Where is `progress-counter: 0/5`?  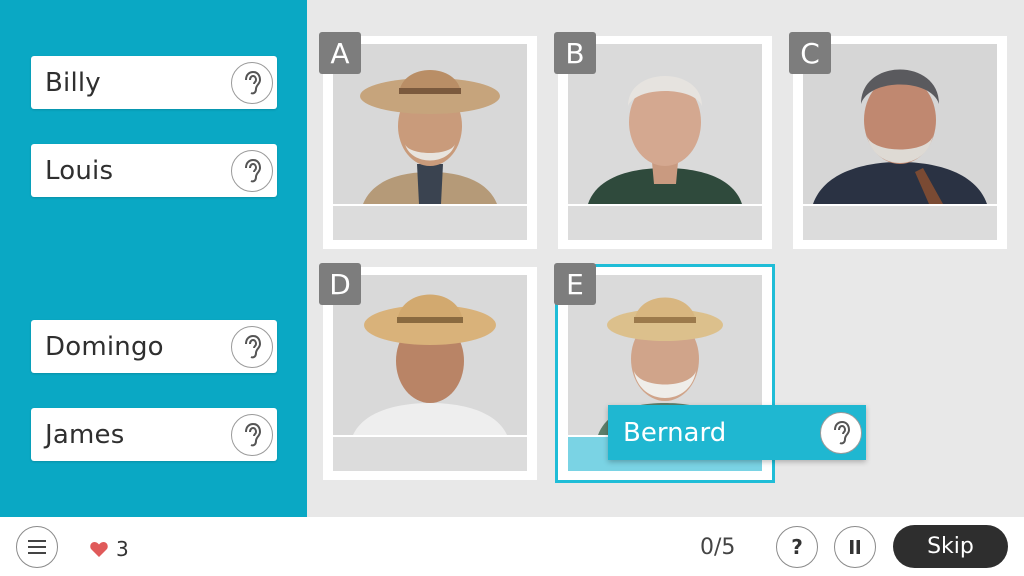 progress-counter: 0/5 is located at coordinates (718, 547).